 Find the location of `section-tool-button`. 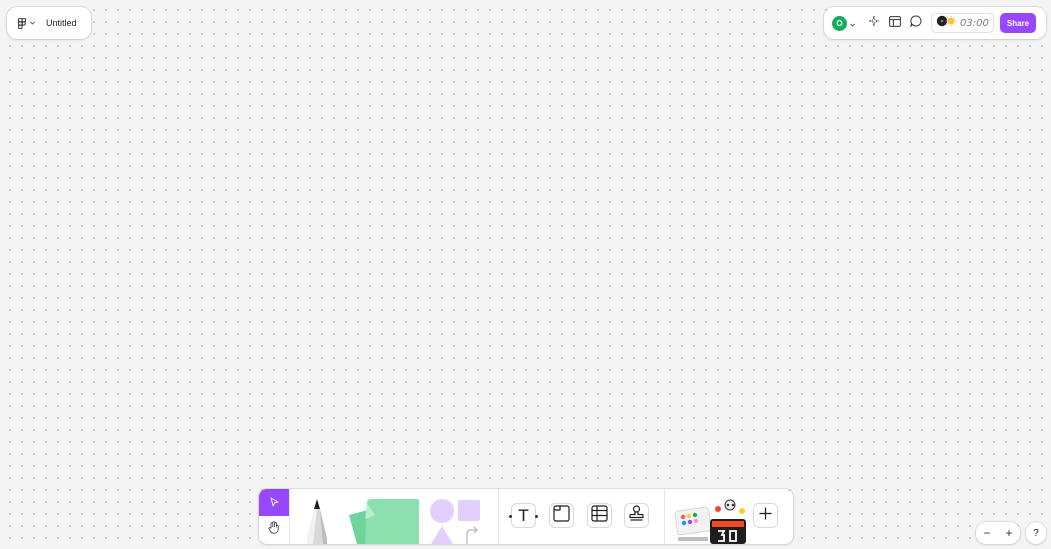

section-tool-button is located at coordinates (561, 515).